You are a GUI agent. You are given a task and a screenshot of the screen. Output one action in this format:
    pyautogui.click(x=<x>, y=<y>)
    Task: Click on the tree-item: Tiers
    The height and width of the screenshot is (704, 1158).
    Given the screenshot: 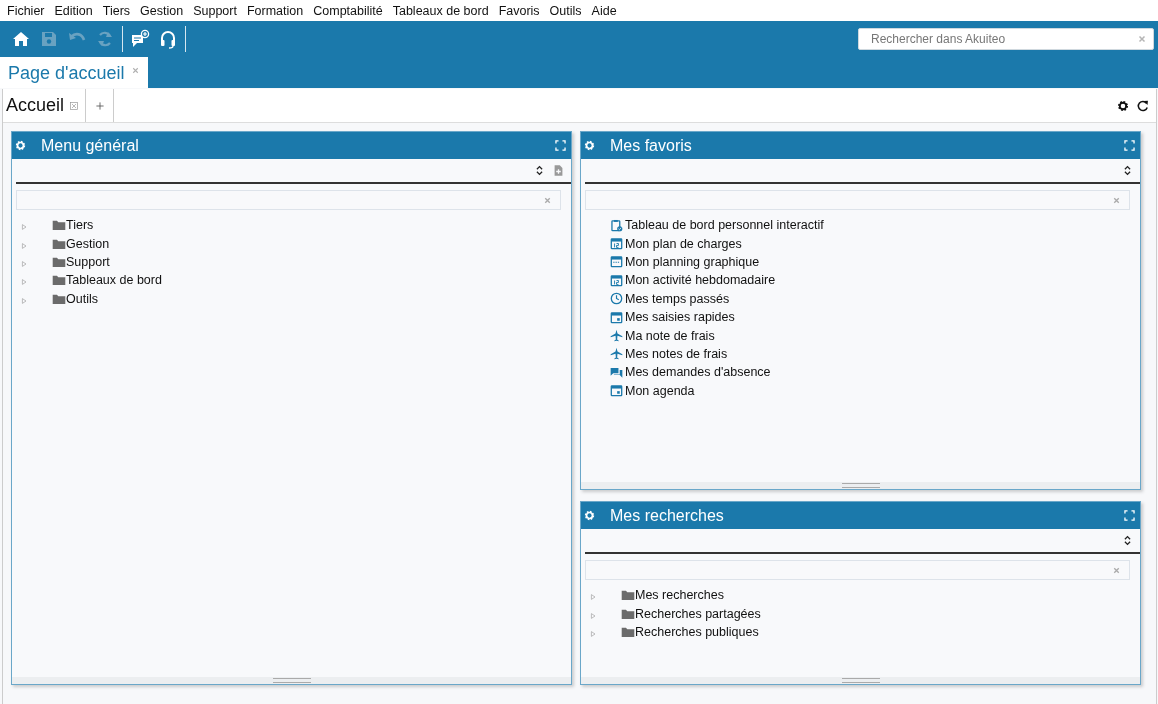 What is the action you would take?
    pyautogui.click(x=294, y=225)
    